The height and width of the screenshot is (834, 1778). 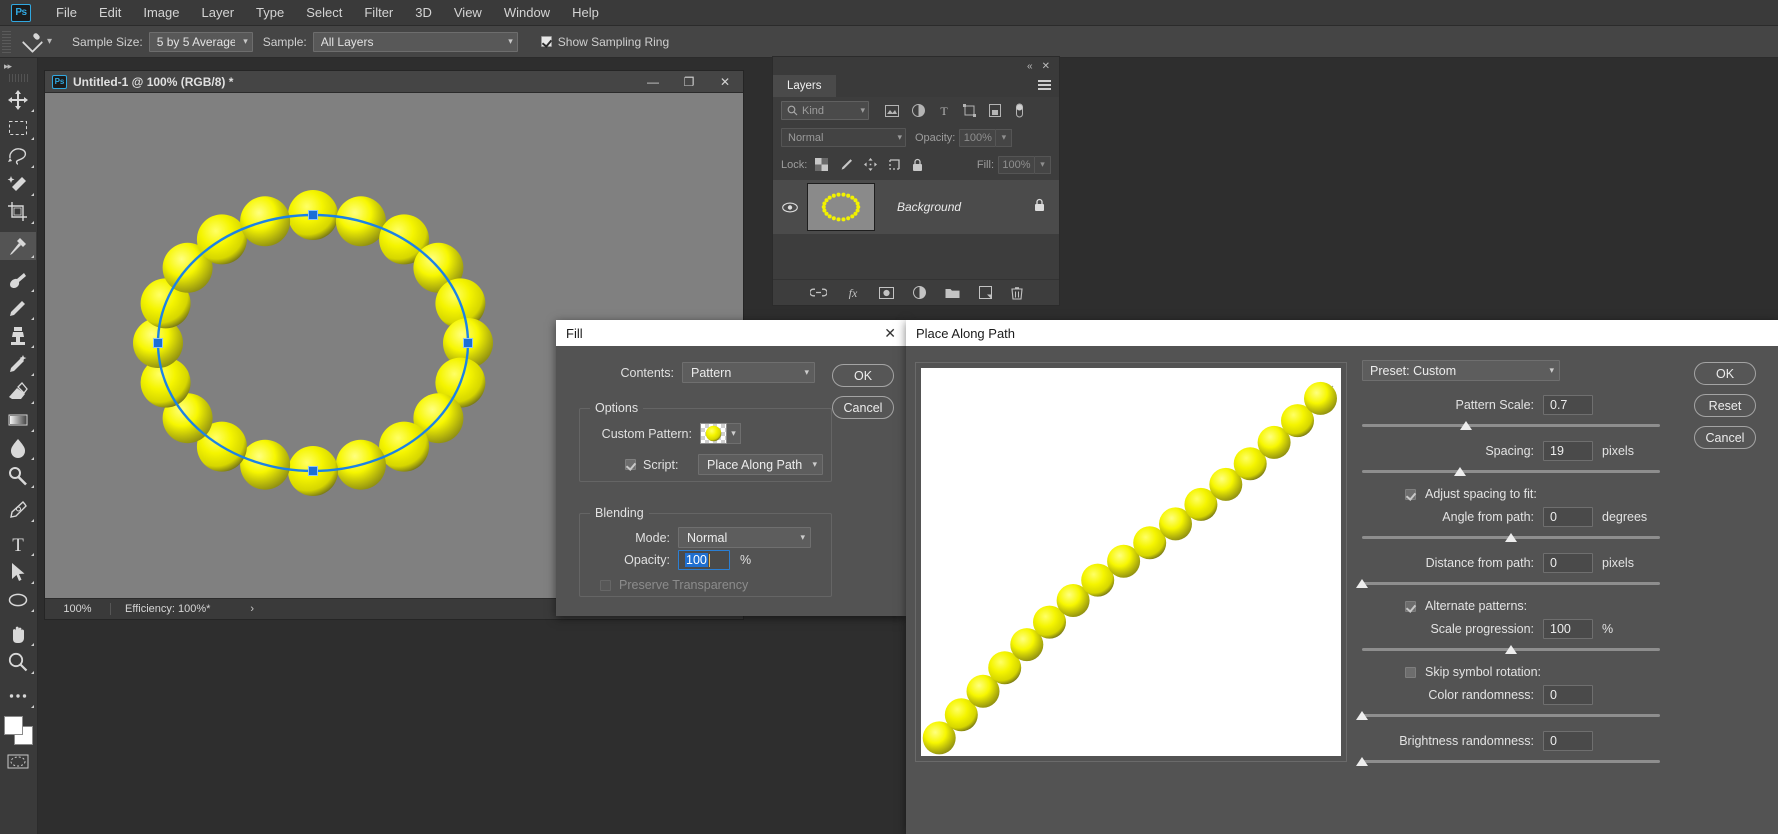 What do you see at coordinates (790, 207) in the screenshot?
I see `layer-visibility-toggle` at bounding box center [790, 207].